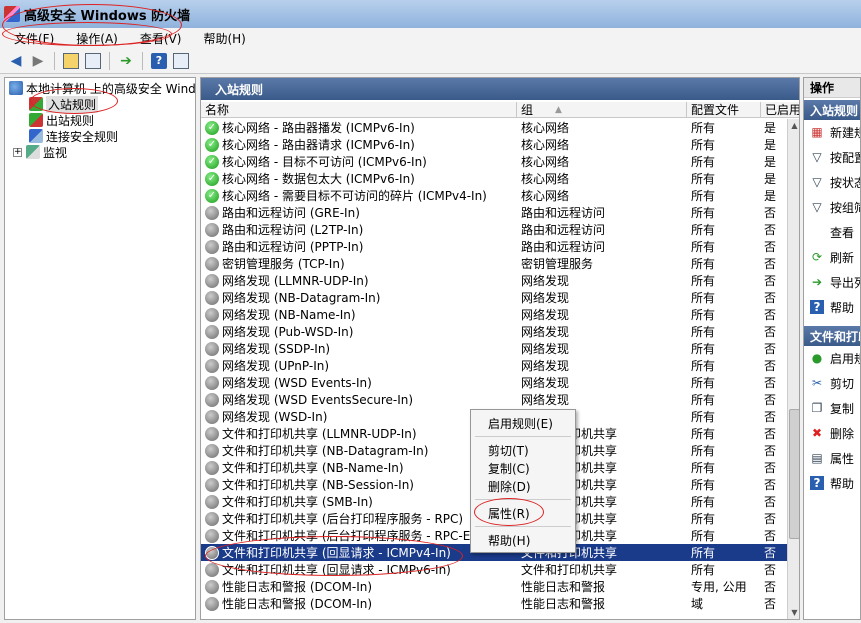 Image resolution: width=861 pixels, height=623 pixels. I want to click on table-row: 文件和打印机共享 (回显请求 - ICMPv6-In) 文件和打印机共享 所有 否, so click(494, 569).